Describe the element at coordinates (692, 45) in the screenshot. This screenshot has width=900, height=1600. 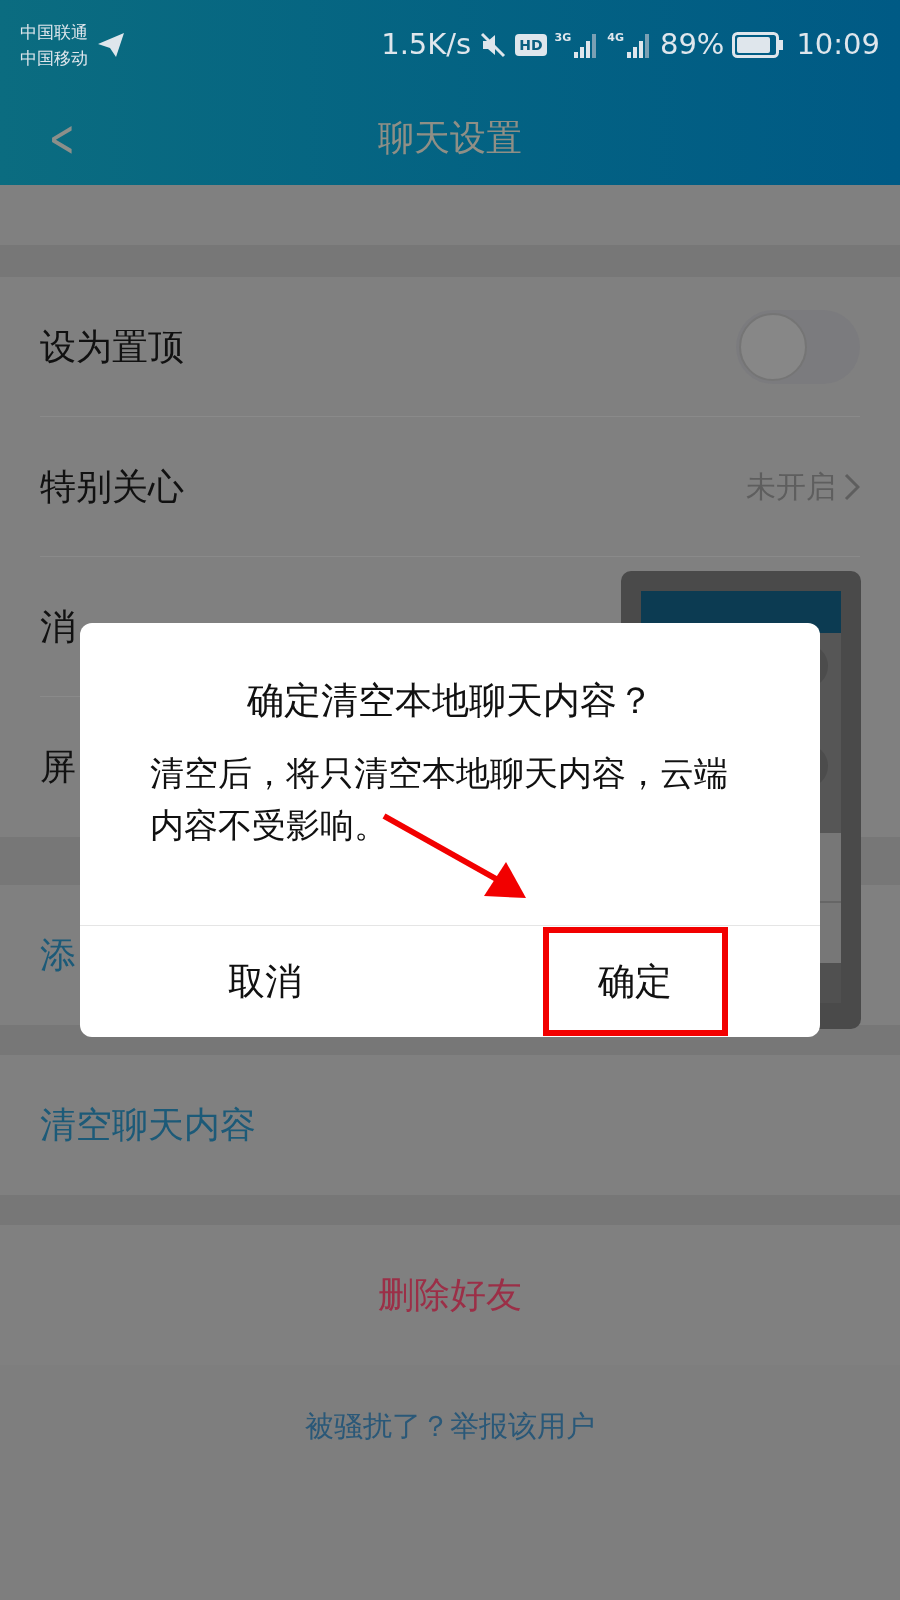
I see `battery-percent: 89%` at that location.